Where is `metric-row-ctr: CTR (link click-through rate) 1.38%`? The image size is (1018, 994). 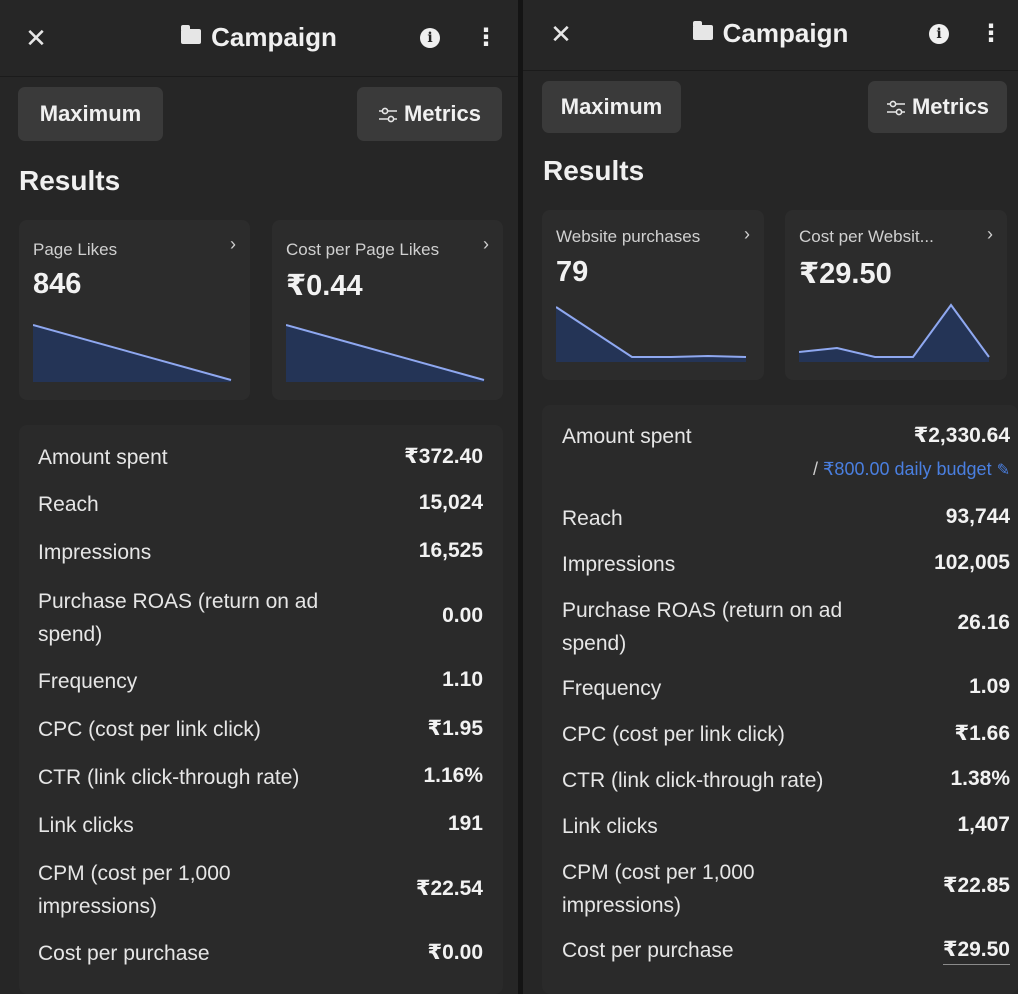
metric-row-ctr: CTR (link click-through rate) 1.38% is located at coordinates (786, 780).